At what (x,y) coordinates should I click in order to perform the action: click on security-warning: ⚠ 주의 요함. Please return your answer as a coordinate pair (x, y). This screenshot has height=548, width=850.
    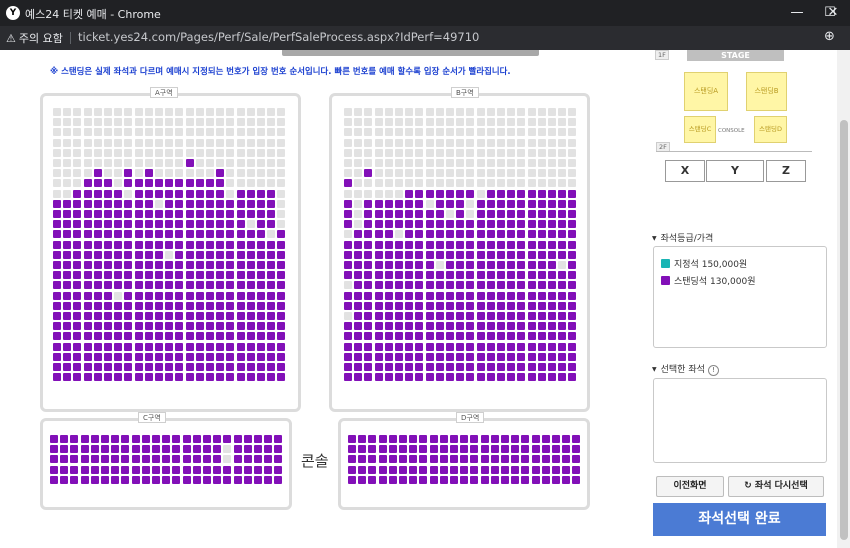
    Looking at the image, I should click on (34, 38).